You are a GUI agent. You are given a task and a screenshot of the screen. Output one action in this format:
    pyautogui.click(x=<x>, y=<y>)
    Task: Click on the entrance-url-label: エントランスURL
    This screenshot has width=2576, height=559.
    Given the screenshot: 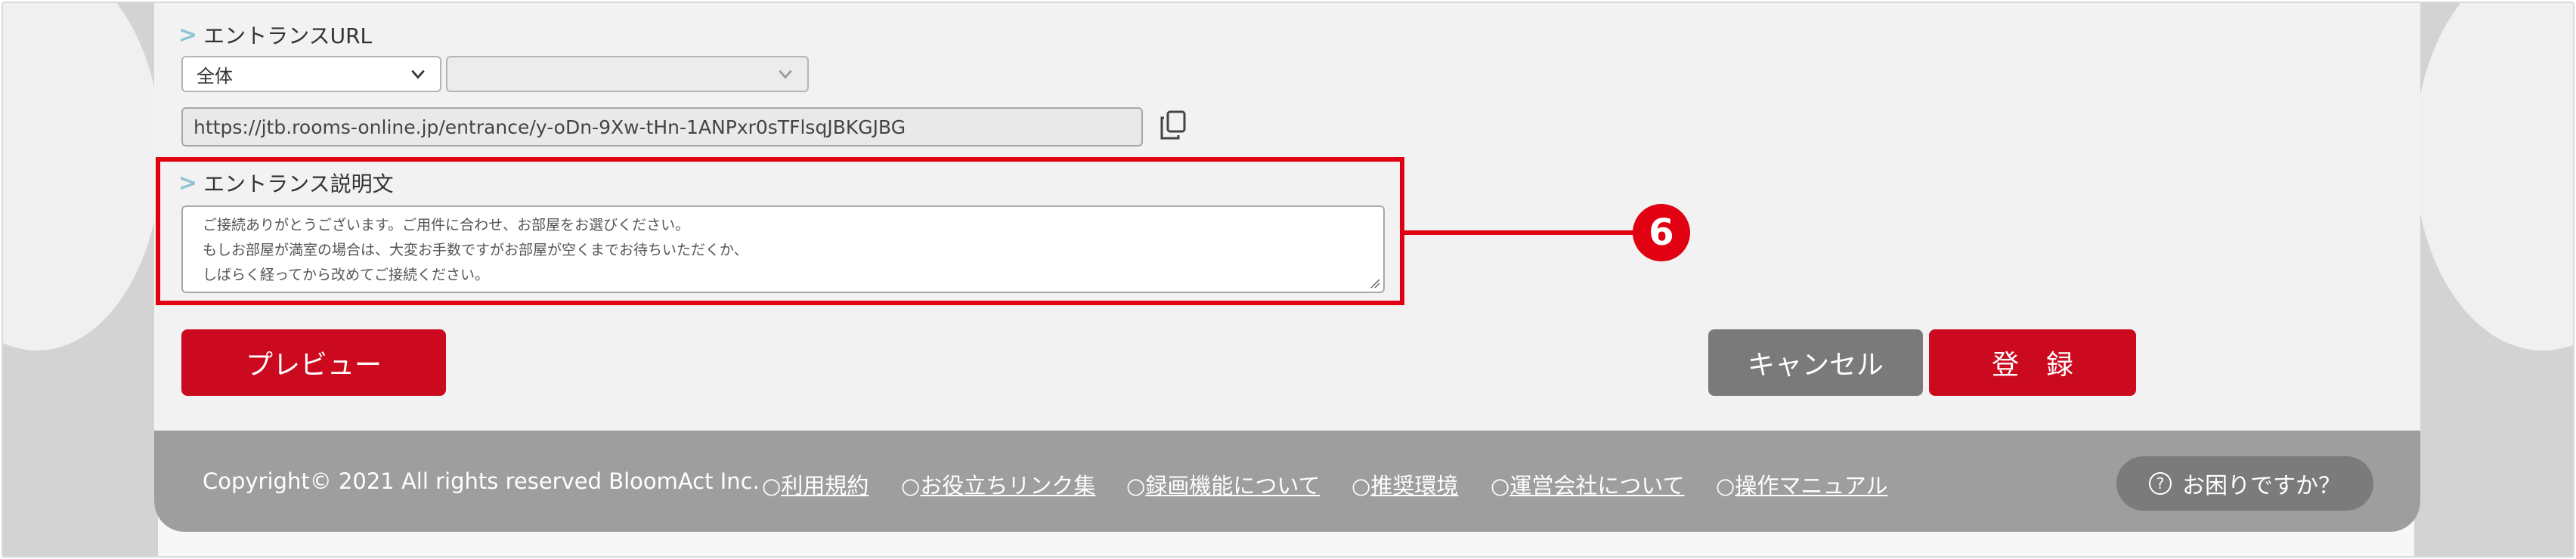 What is the action you would take?
    pyautogui.click(x=288, y=35)
    